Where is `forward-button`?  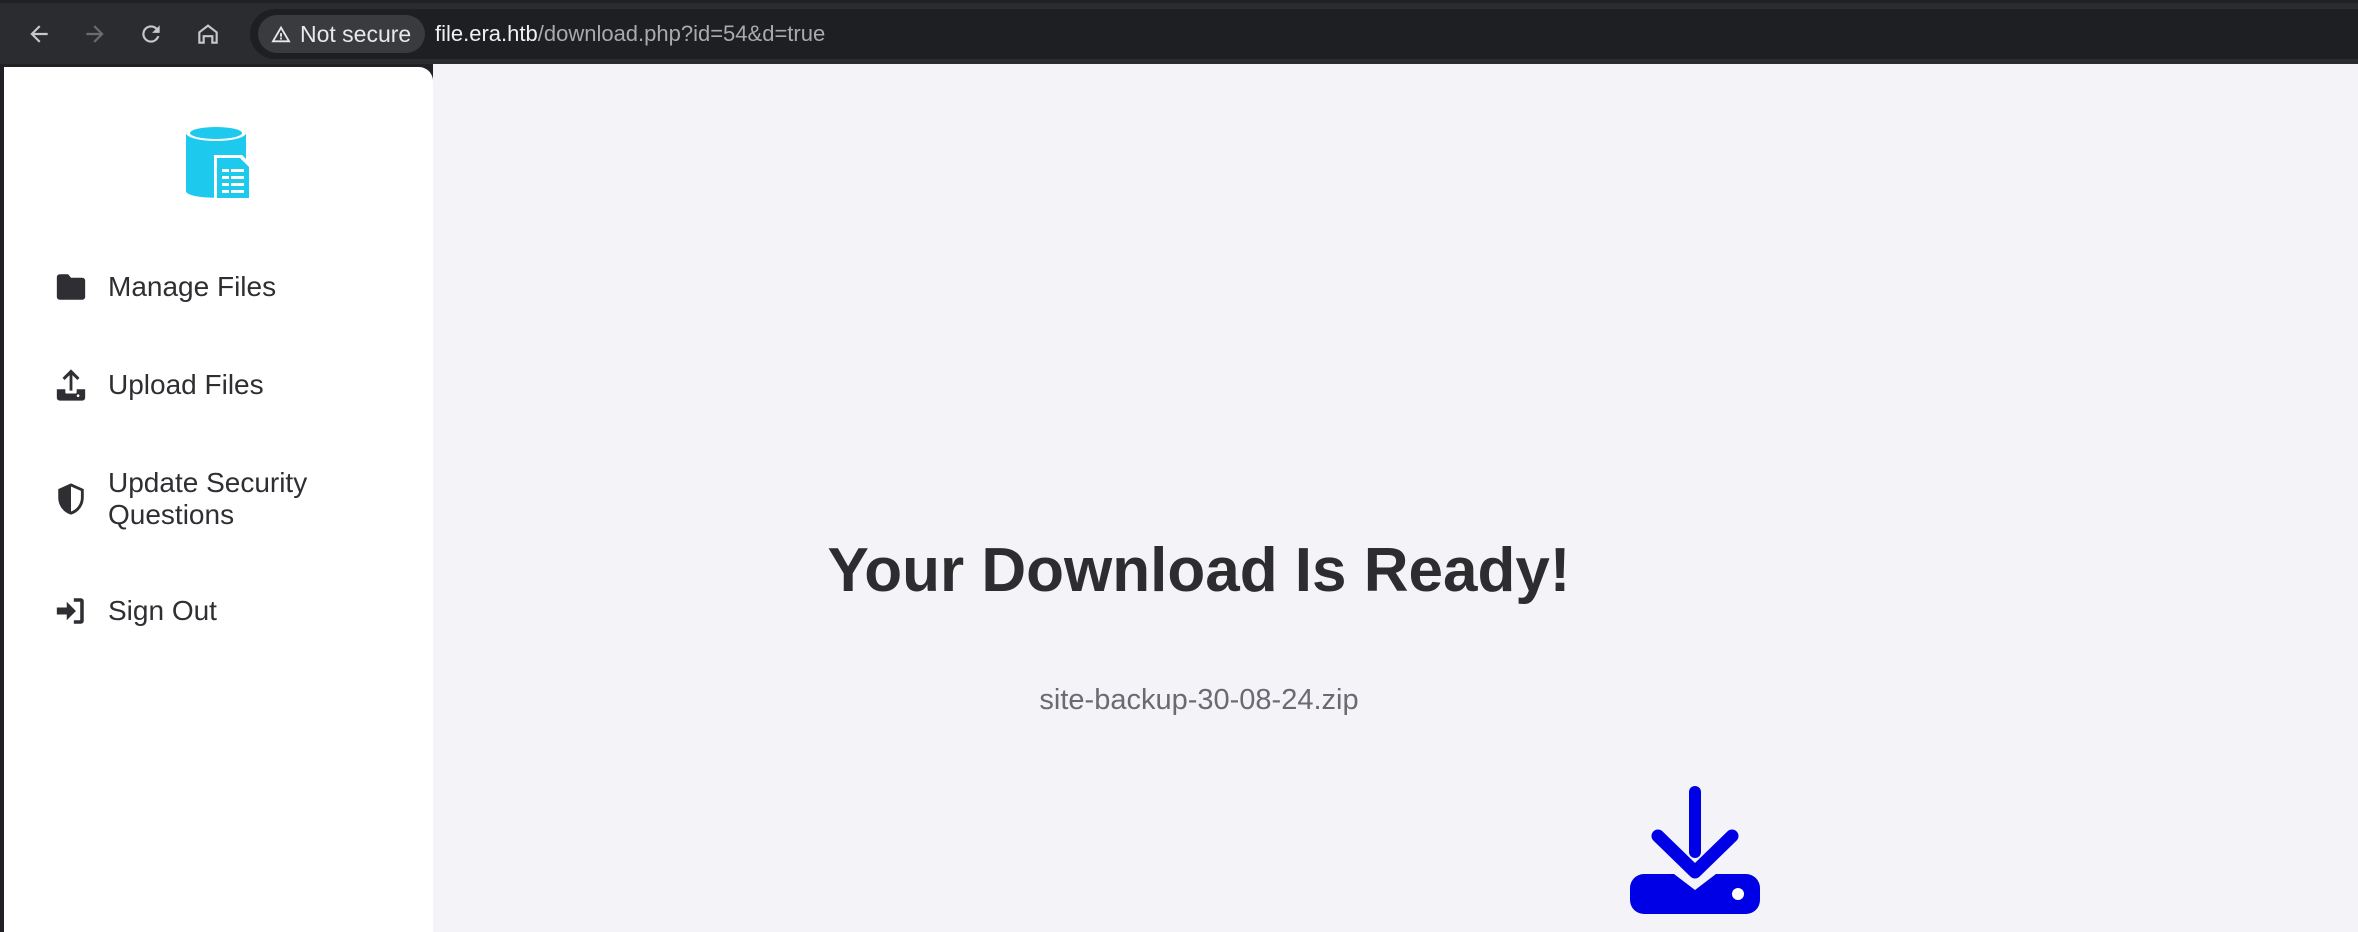
forward-button is located at coordinates (95, 34).